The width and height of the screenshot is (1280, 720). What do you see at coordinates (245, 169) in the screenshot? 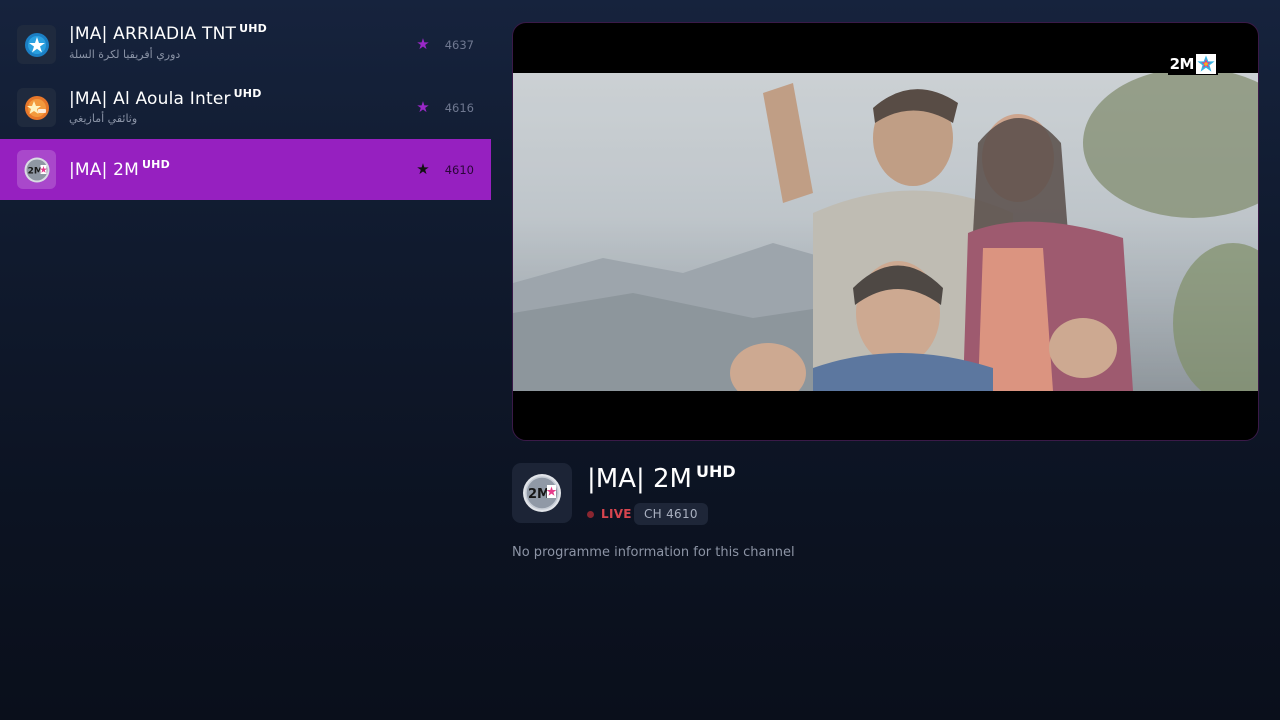
I see `channel-row-2m: 2M |MA| 2M UHD ★ 4610` at bounding box center [245, 169].